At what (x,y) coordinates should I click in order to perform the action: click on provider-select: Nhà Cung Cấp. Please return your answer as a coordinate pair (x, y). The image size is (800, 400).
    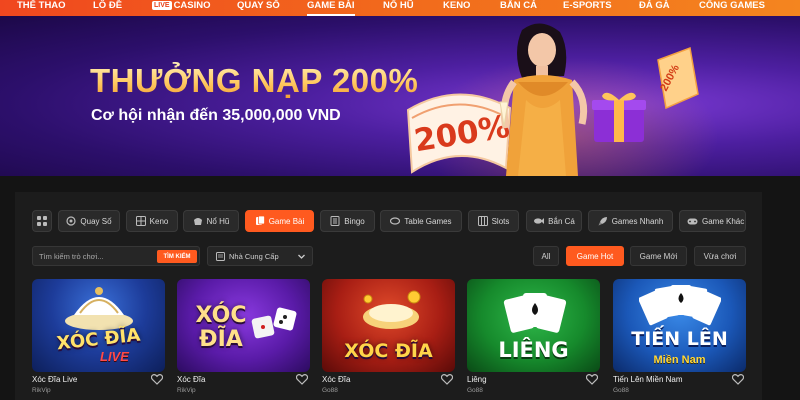
    Looking at the image, I should click on (260, 256).